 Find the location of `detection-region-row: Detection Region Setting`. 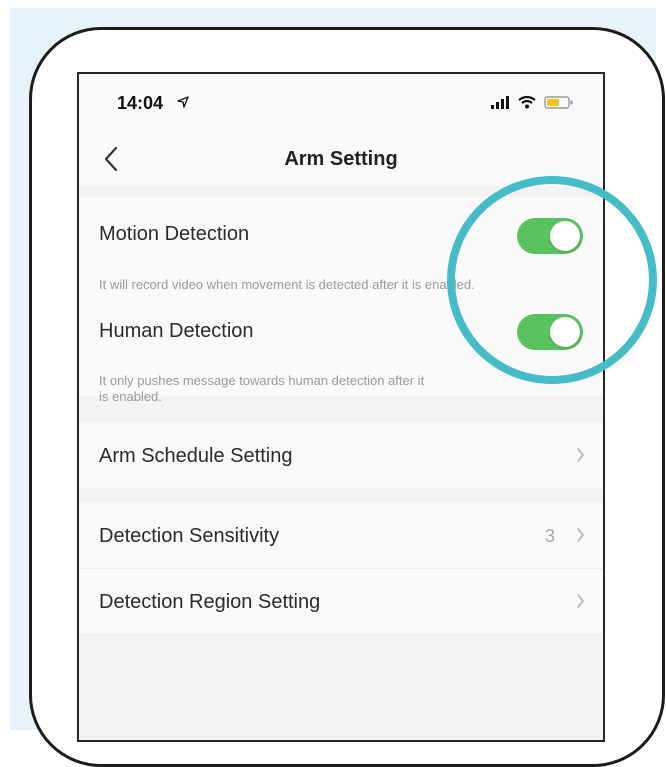

detection-region-row: Detection Region Setting is located at coordinates (341, 600).